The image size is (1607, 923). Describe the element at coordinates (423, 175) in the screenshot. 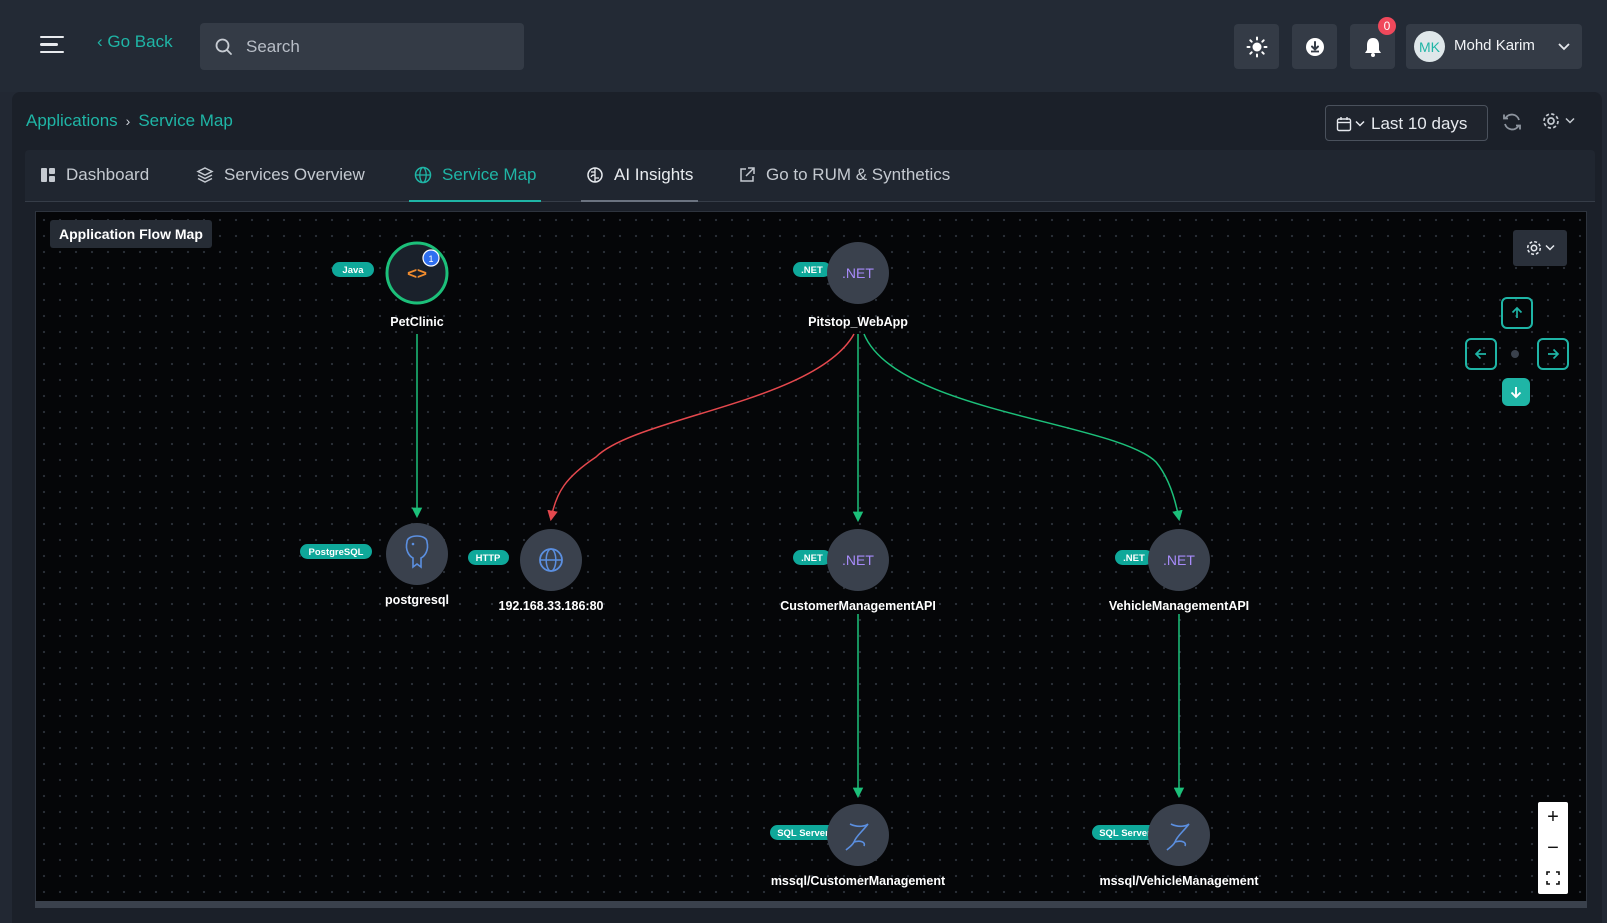

I see `globe-icon` at that location.